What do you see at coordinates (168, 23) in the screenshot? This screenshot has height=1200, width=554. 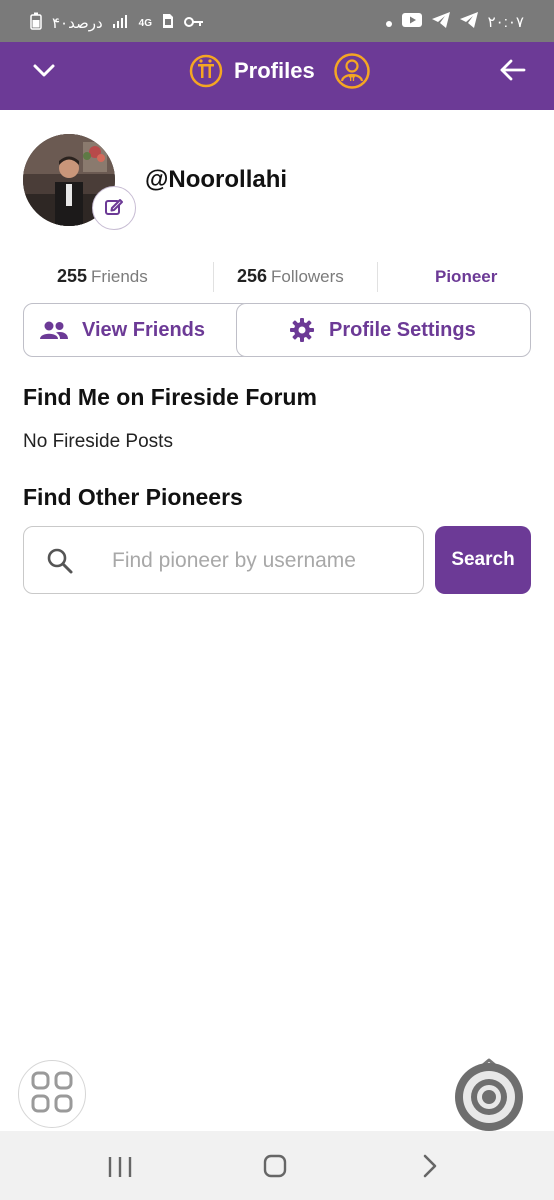 I see `sim-icon` at bounding box center [168, 23].